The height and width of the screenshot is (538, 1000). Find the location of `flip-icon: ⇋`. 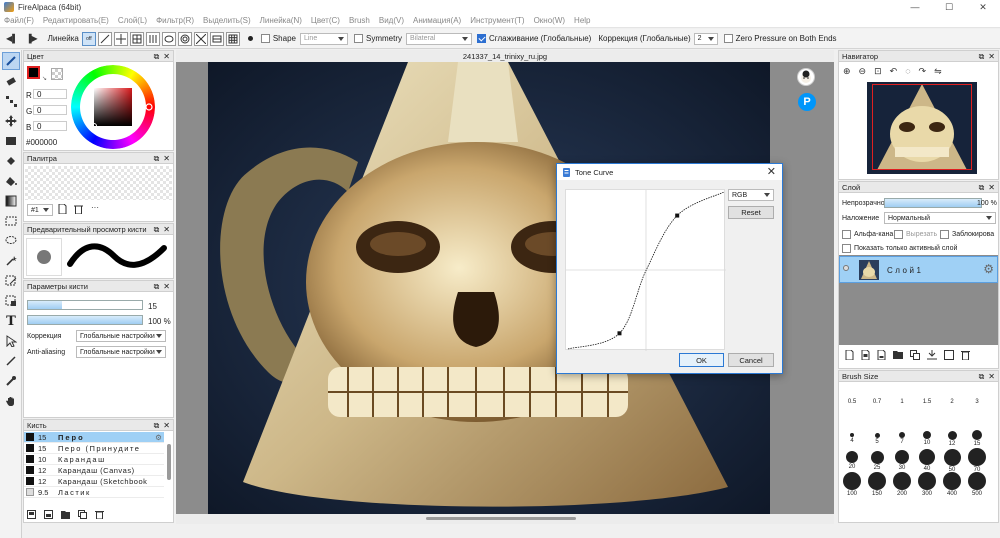

flip-icon: ⇋ is located at coordinates (938, 71).